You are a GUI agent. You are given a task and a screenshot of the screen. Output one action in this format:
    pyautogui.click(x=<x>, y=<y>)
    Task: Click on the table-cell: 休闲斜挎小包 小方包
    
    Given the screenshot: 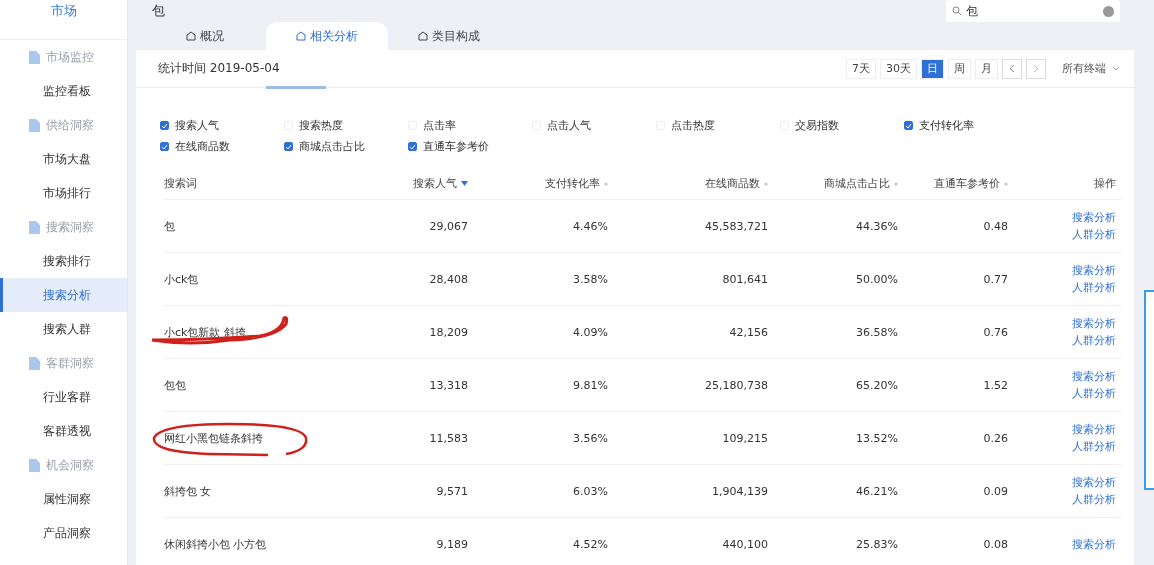 What is the action you would take?
    pyautogui.click(x=215, y=544)
    